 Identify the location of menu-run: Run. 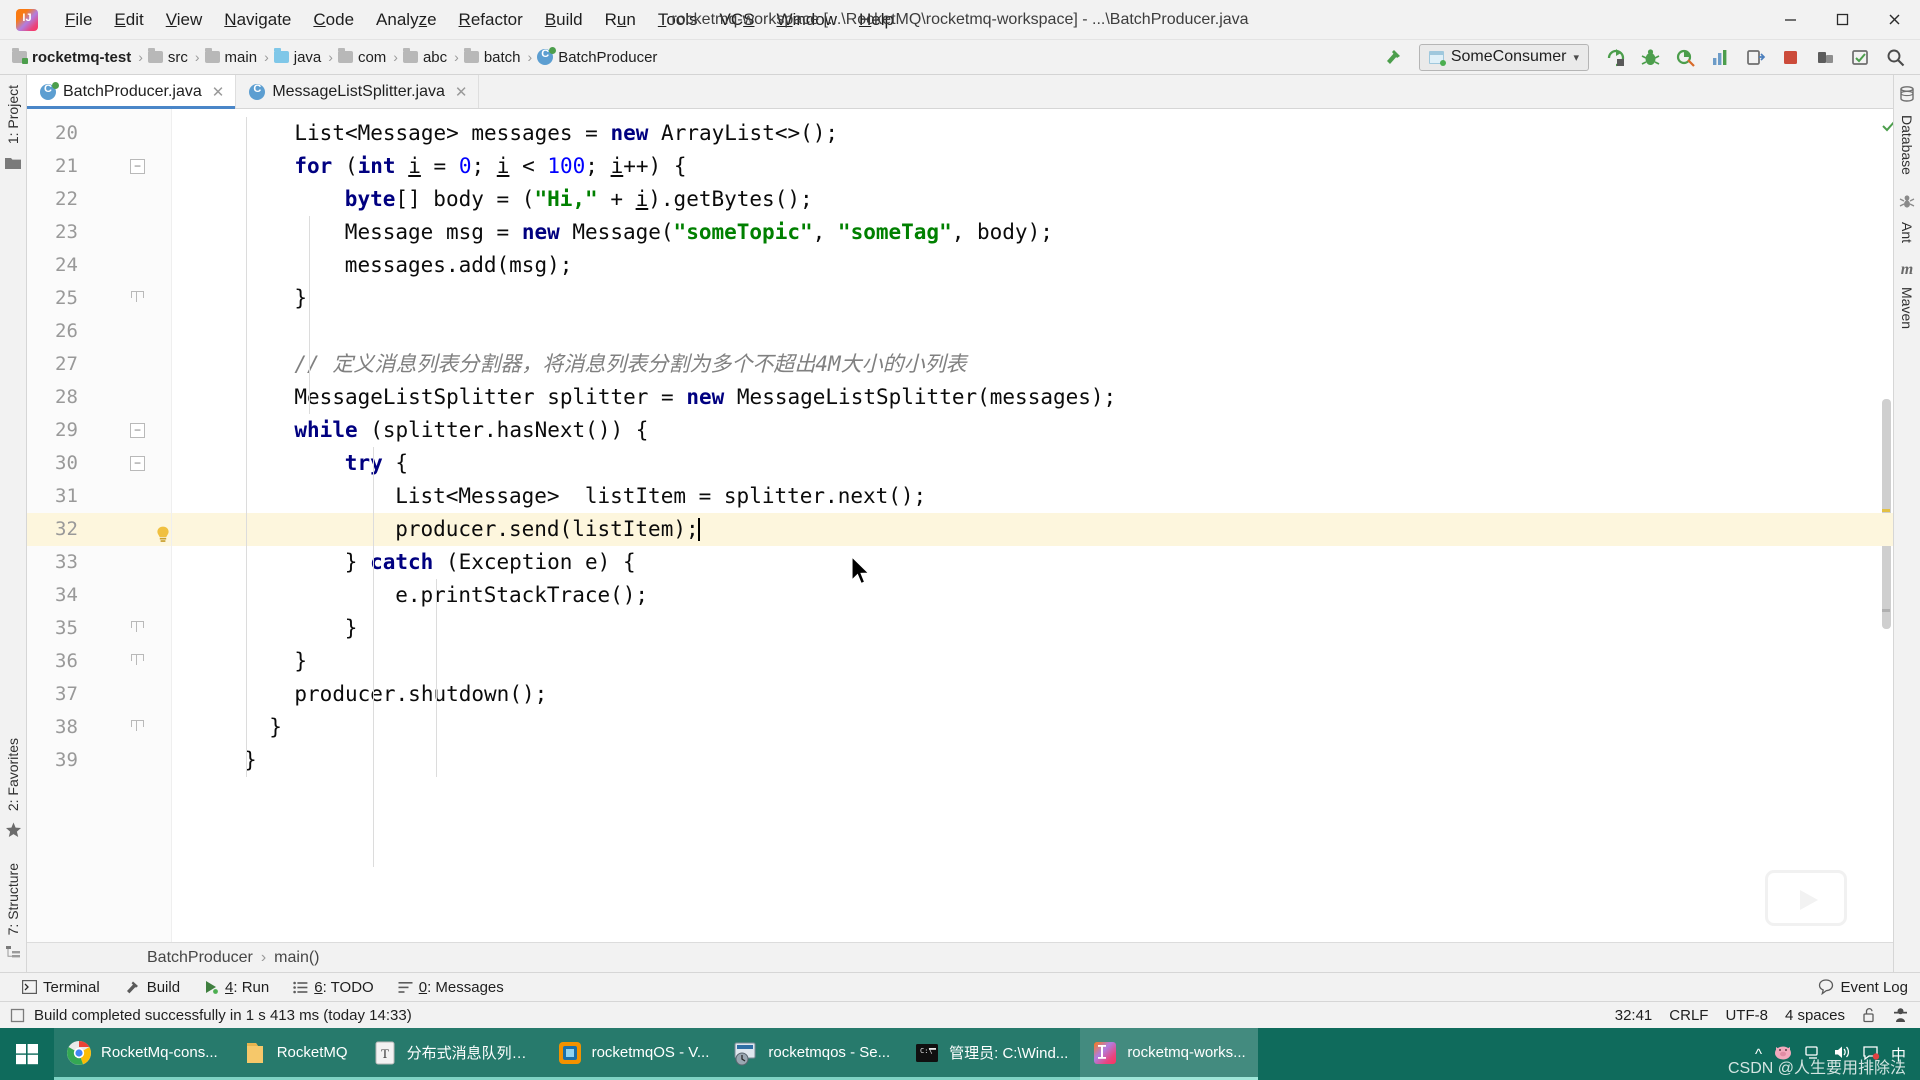
(620, 20).